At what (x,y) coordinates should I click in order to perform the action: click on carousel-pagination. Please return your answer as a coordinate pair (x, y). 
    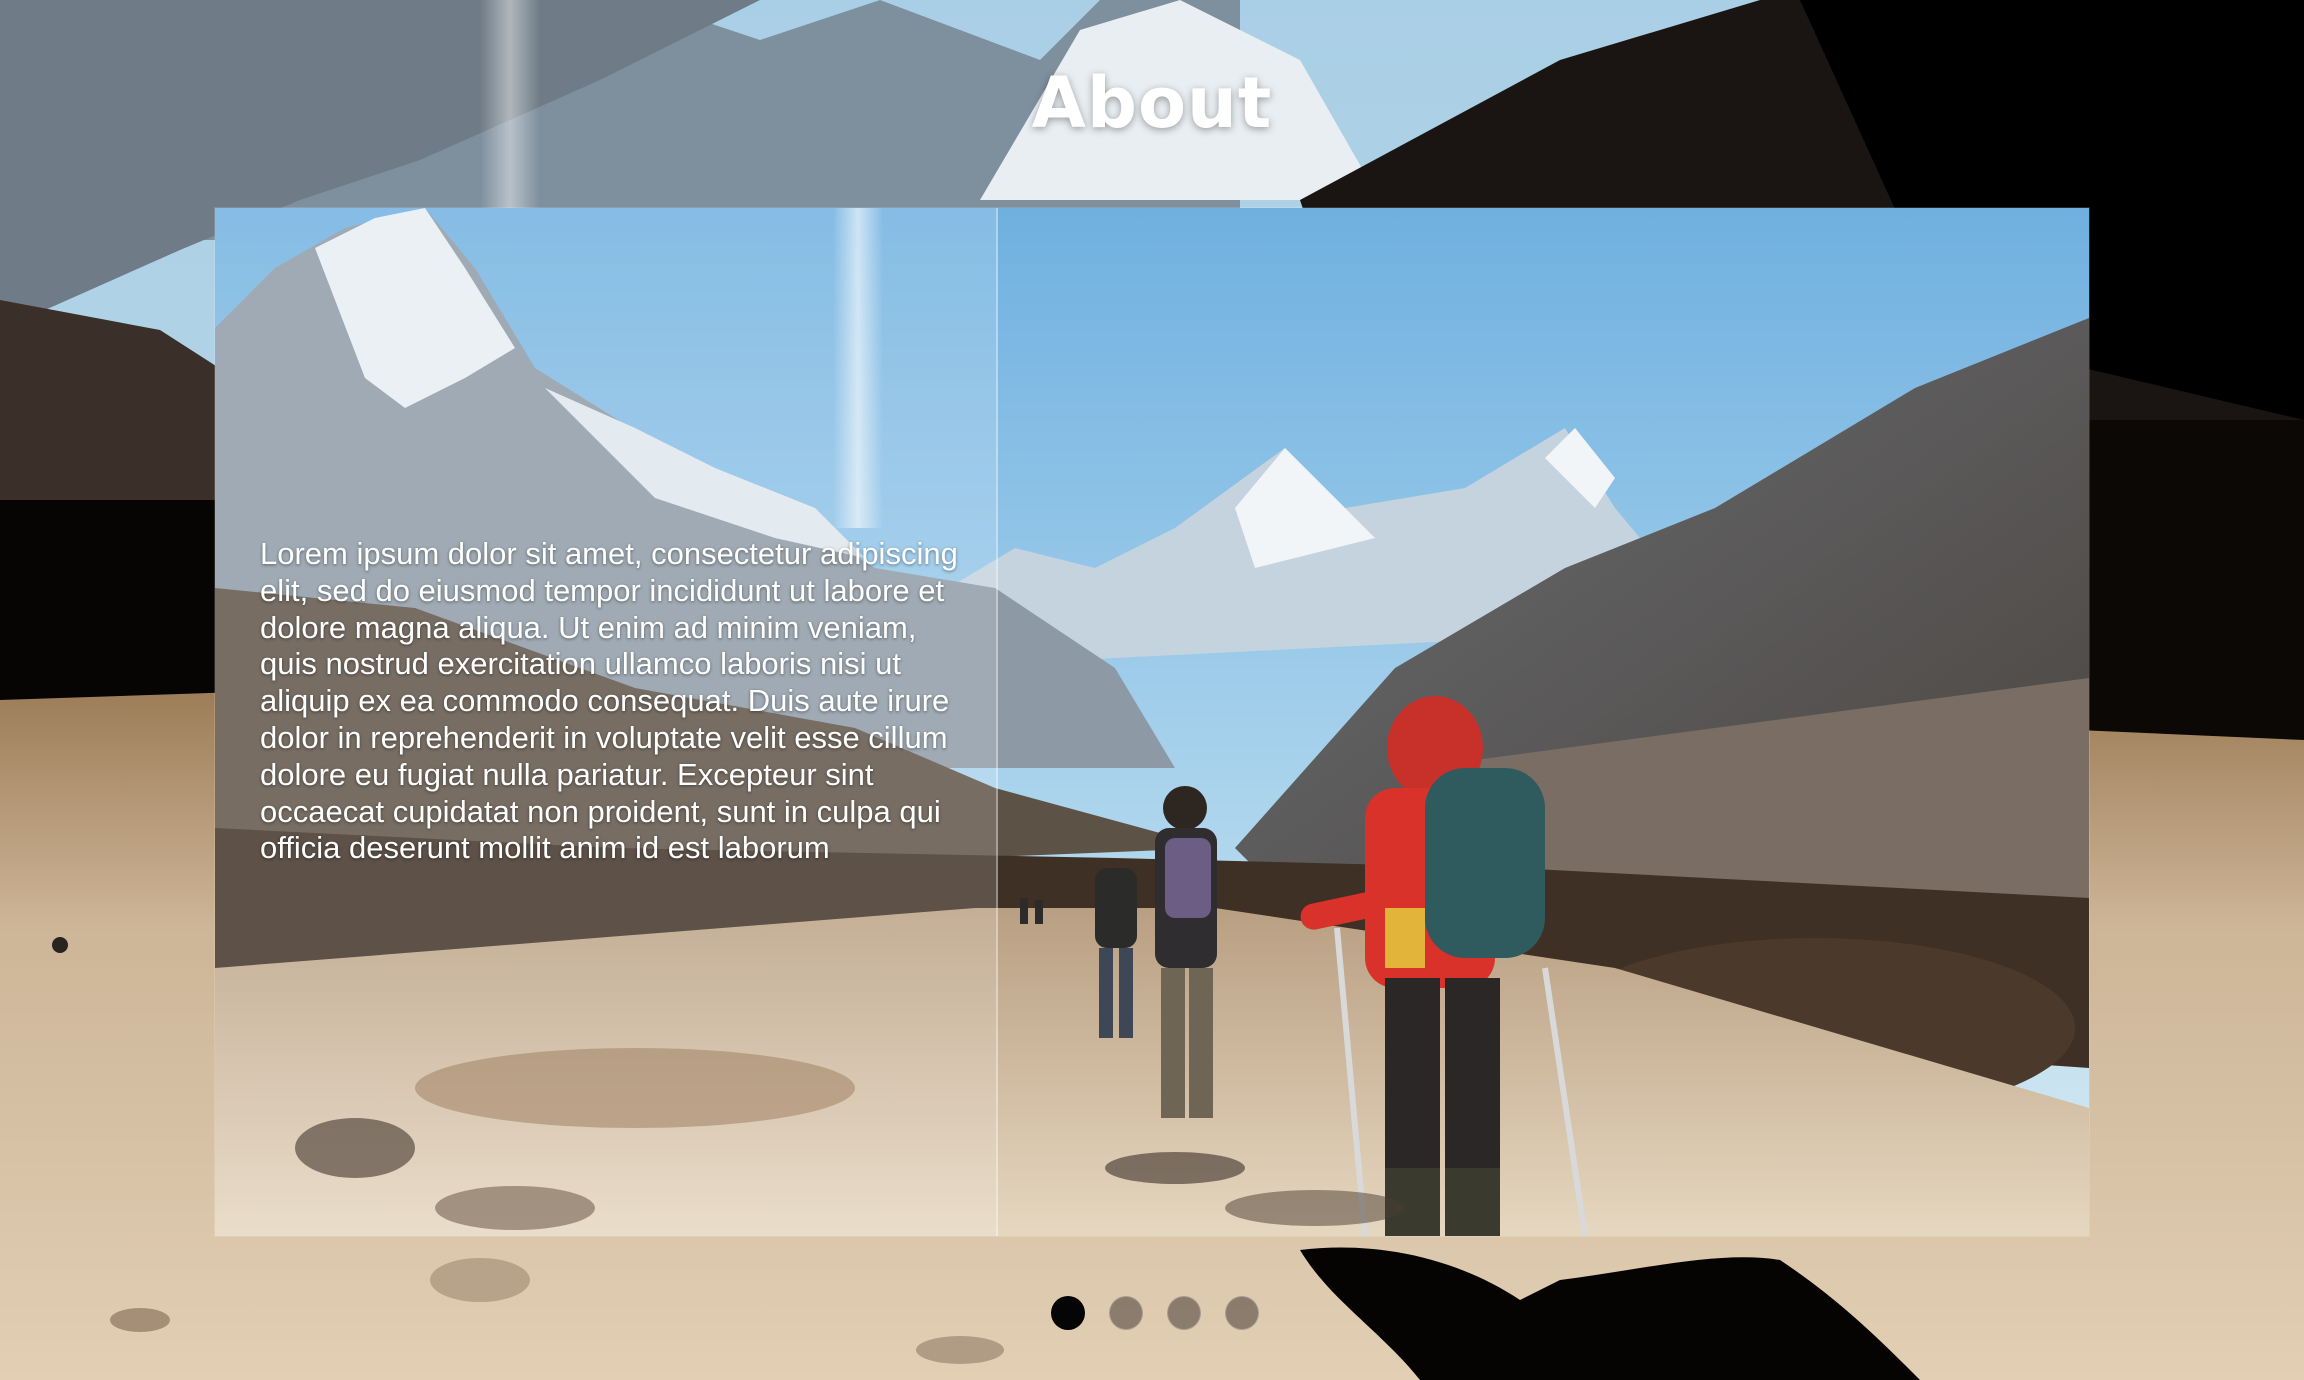
    Looking at the image, I should click on (1155, 1313).